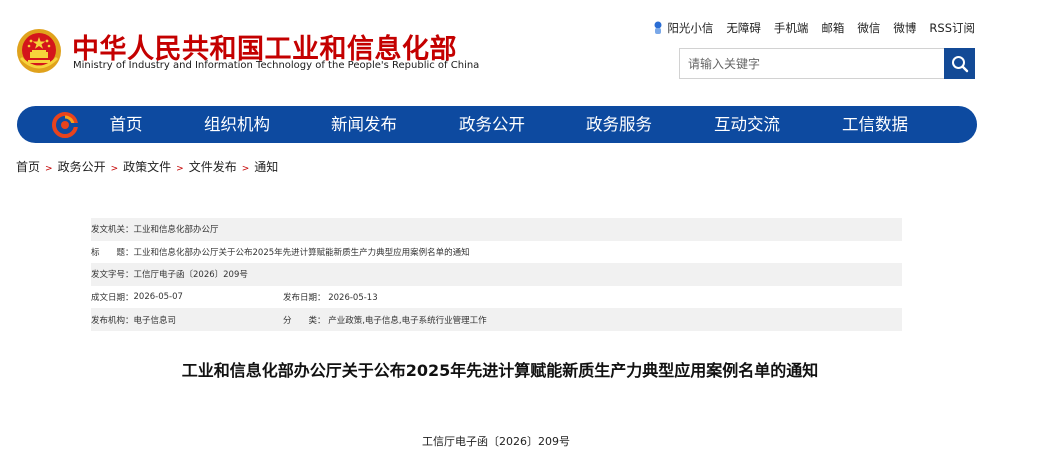 The height and width of the screenshot is (465, 1053). I want to click on top-link-weibo: 微博, so click(904, 28).